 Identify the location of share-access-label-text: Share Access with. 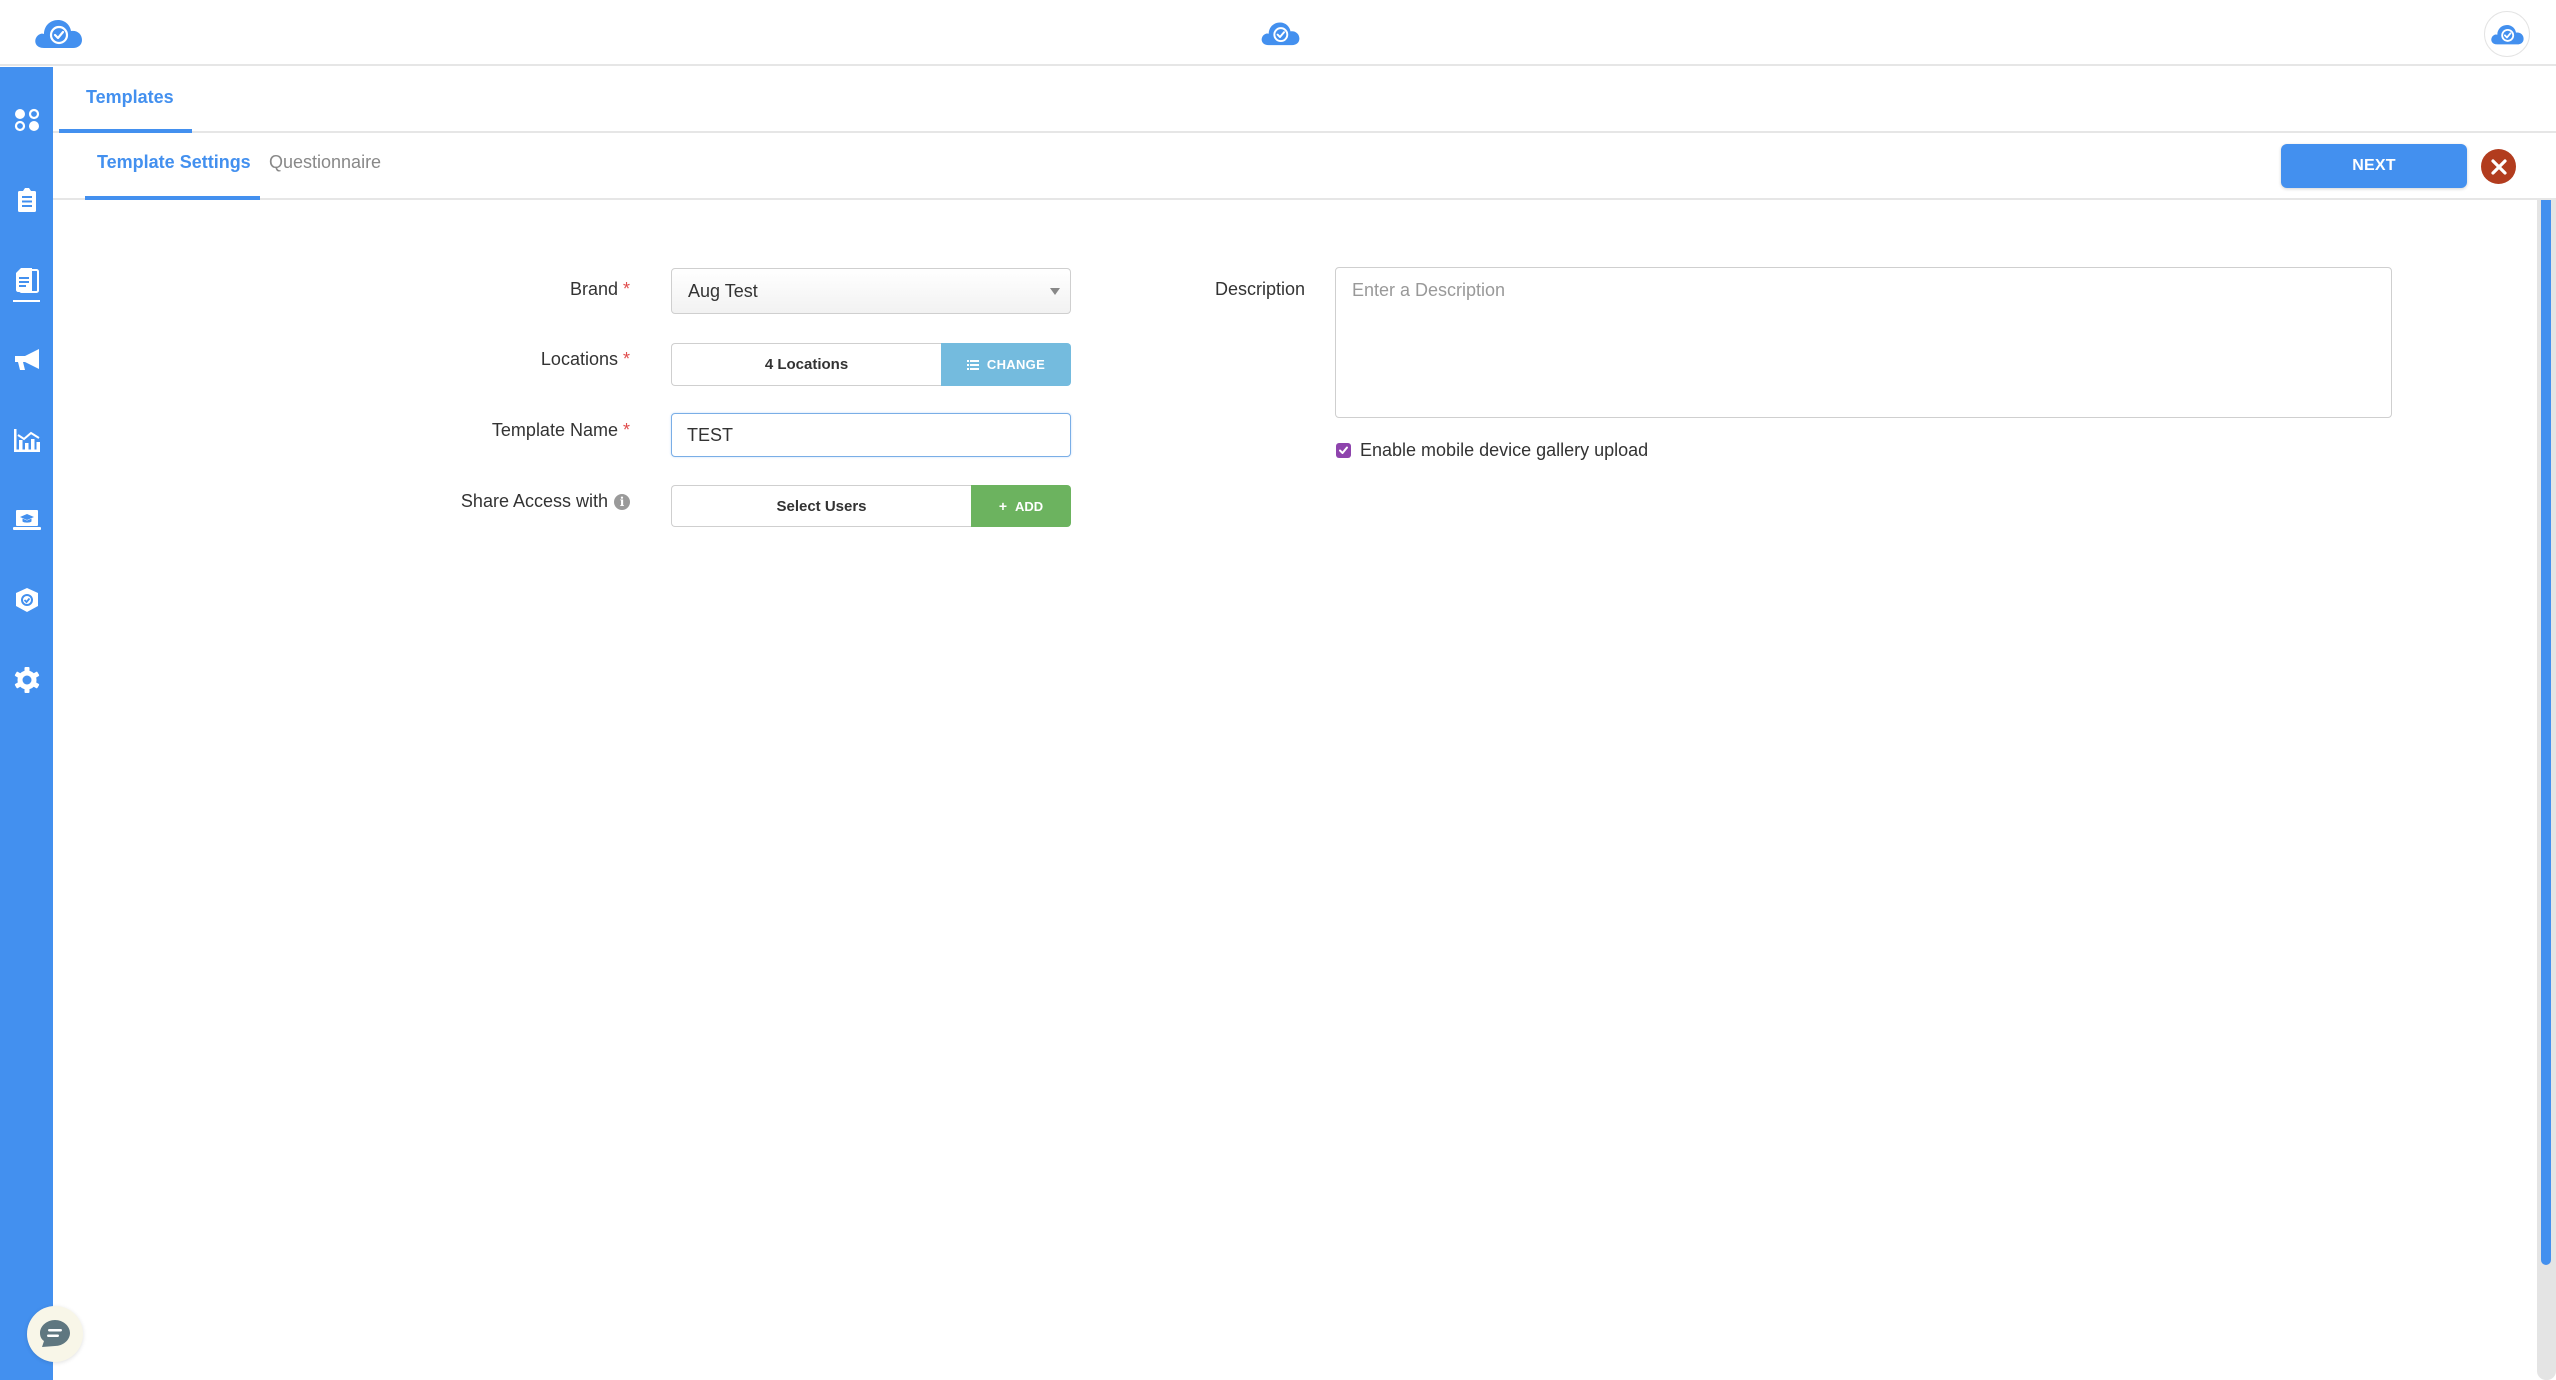
(534, 501).